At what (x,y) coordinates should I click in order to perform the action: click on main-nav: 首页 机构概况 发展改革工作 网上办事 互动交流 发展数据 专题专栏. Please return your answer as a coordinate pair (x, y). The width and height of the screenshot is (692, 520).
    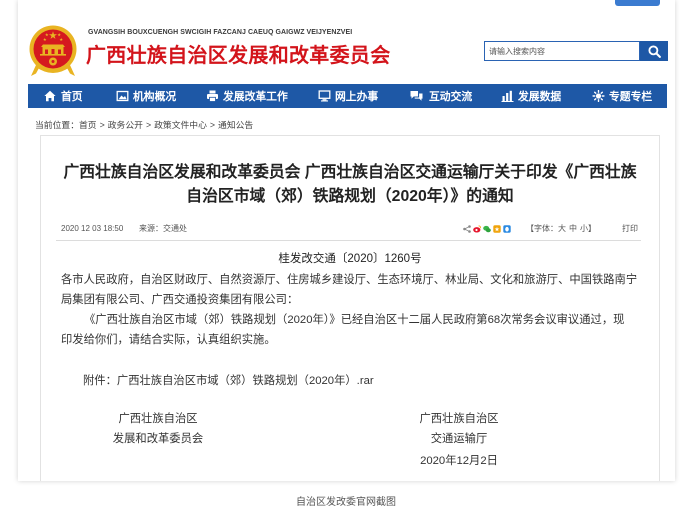
    Looking at the image, I should click on (347, 96).